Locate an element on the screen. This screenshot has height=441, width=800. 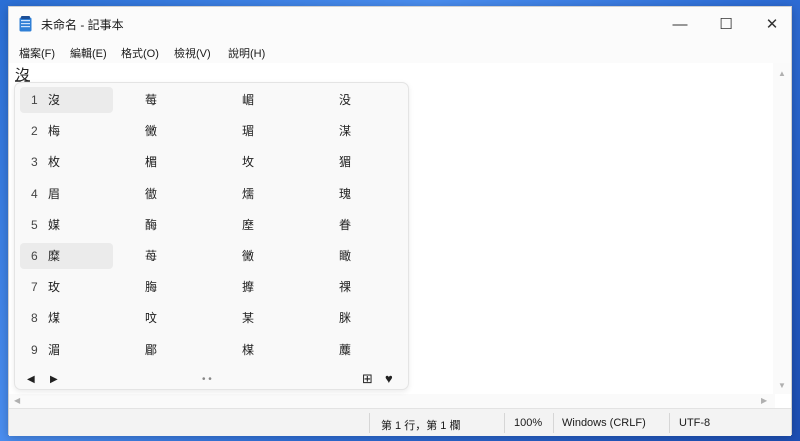
candidate-item: 媒 is located at coordinates (54, 225).